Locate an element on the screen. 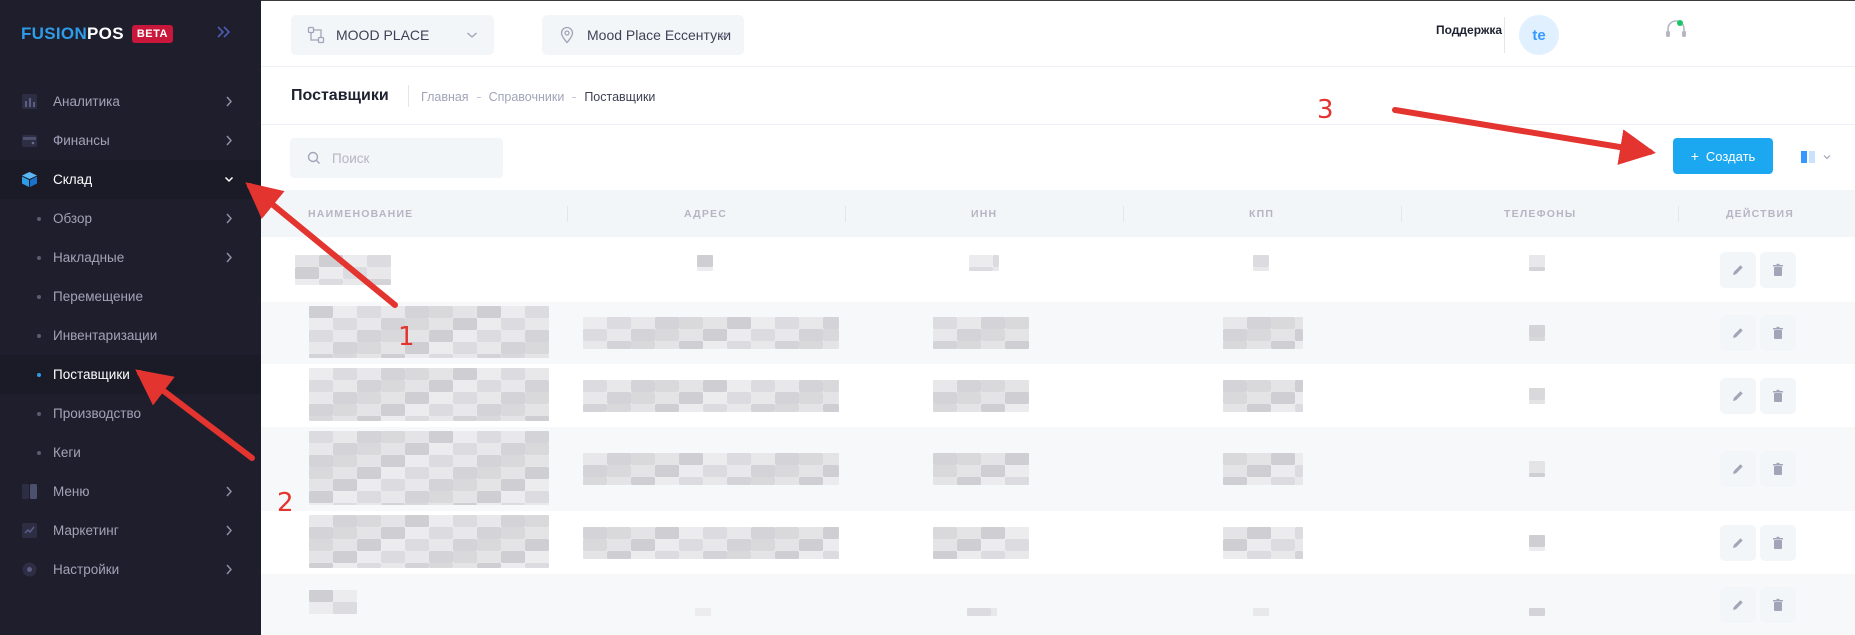 The width and height of the screenshot is (1855, 635). sidebar-item-transfer: Перемещение is located at coordinates (130, 296).